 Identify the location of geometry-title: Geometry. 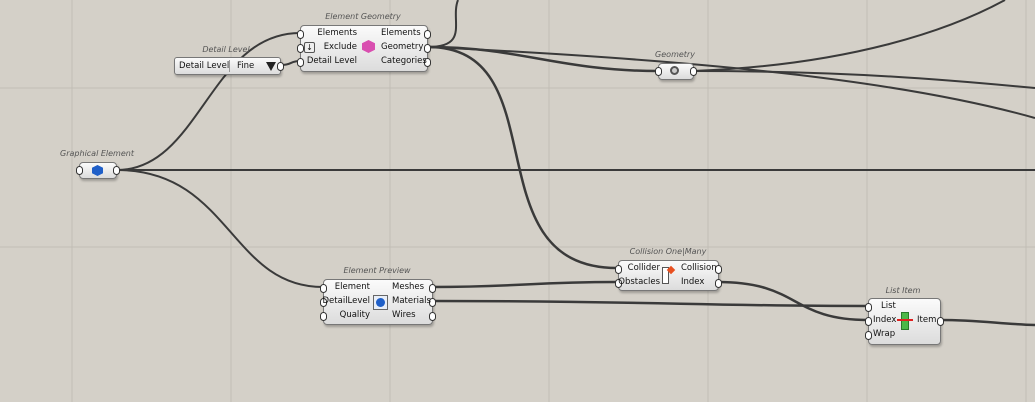
(675, 54).